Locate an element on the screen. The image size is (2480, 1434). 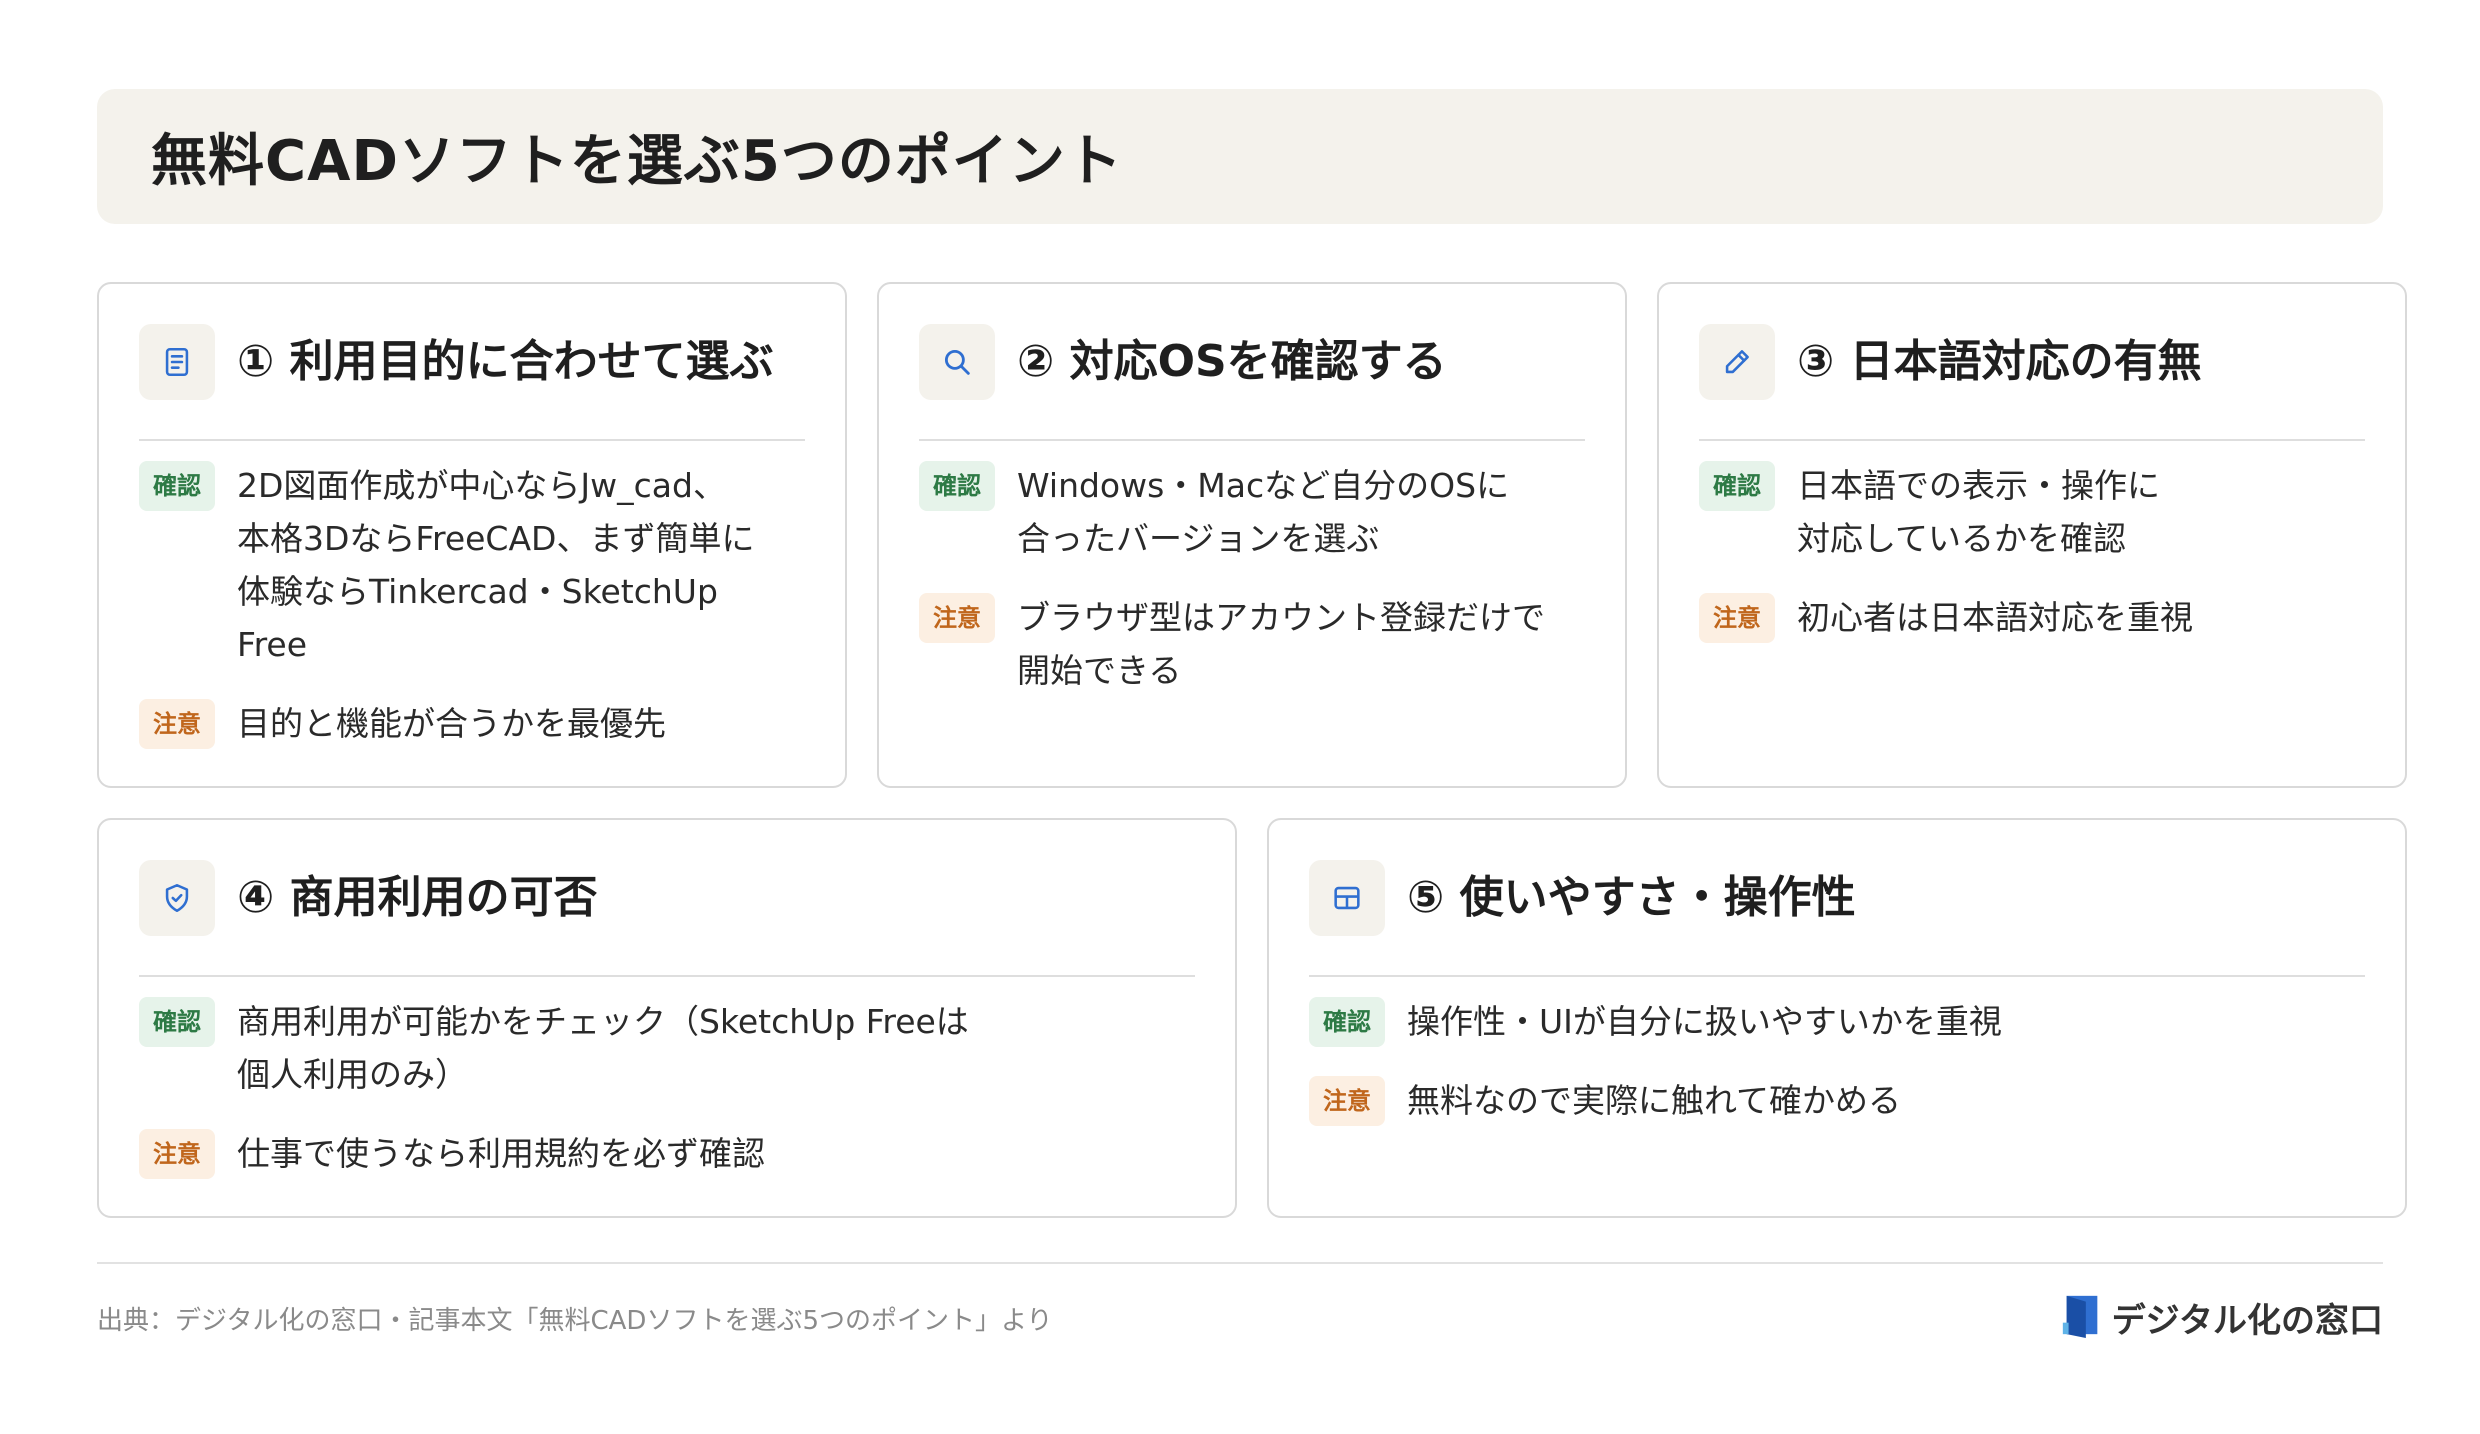
confirm-row: 確認 商用利用が可能かをチェック（SketchUp Freeは 個人利用のみ） is located at coordinates (672, 1048).